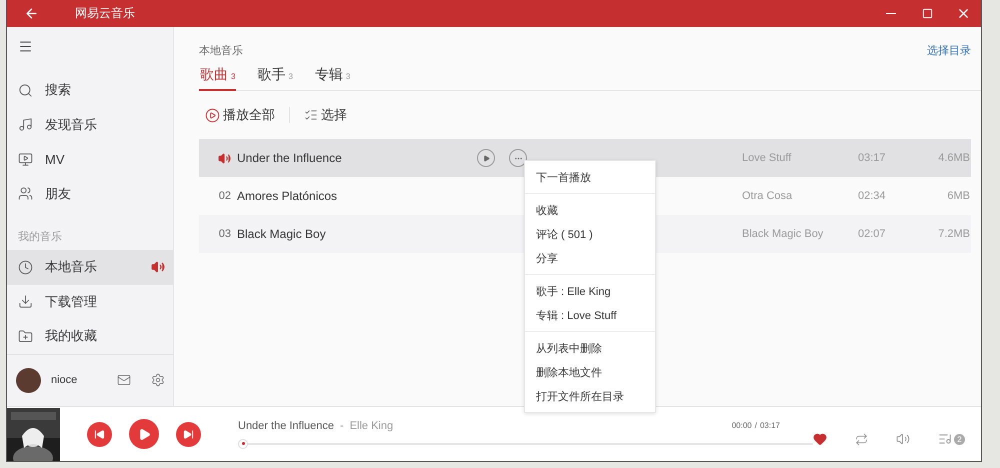 This screenshot has width=1000, height=468. What do you see at coordinates (286, 426) in the screenshot?
I see `now-playing-title: Under the Influence` at bounding box center [286, 426].